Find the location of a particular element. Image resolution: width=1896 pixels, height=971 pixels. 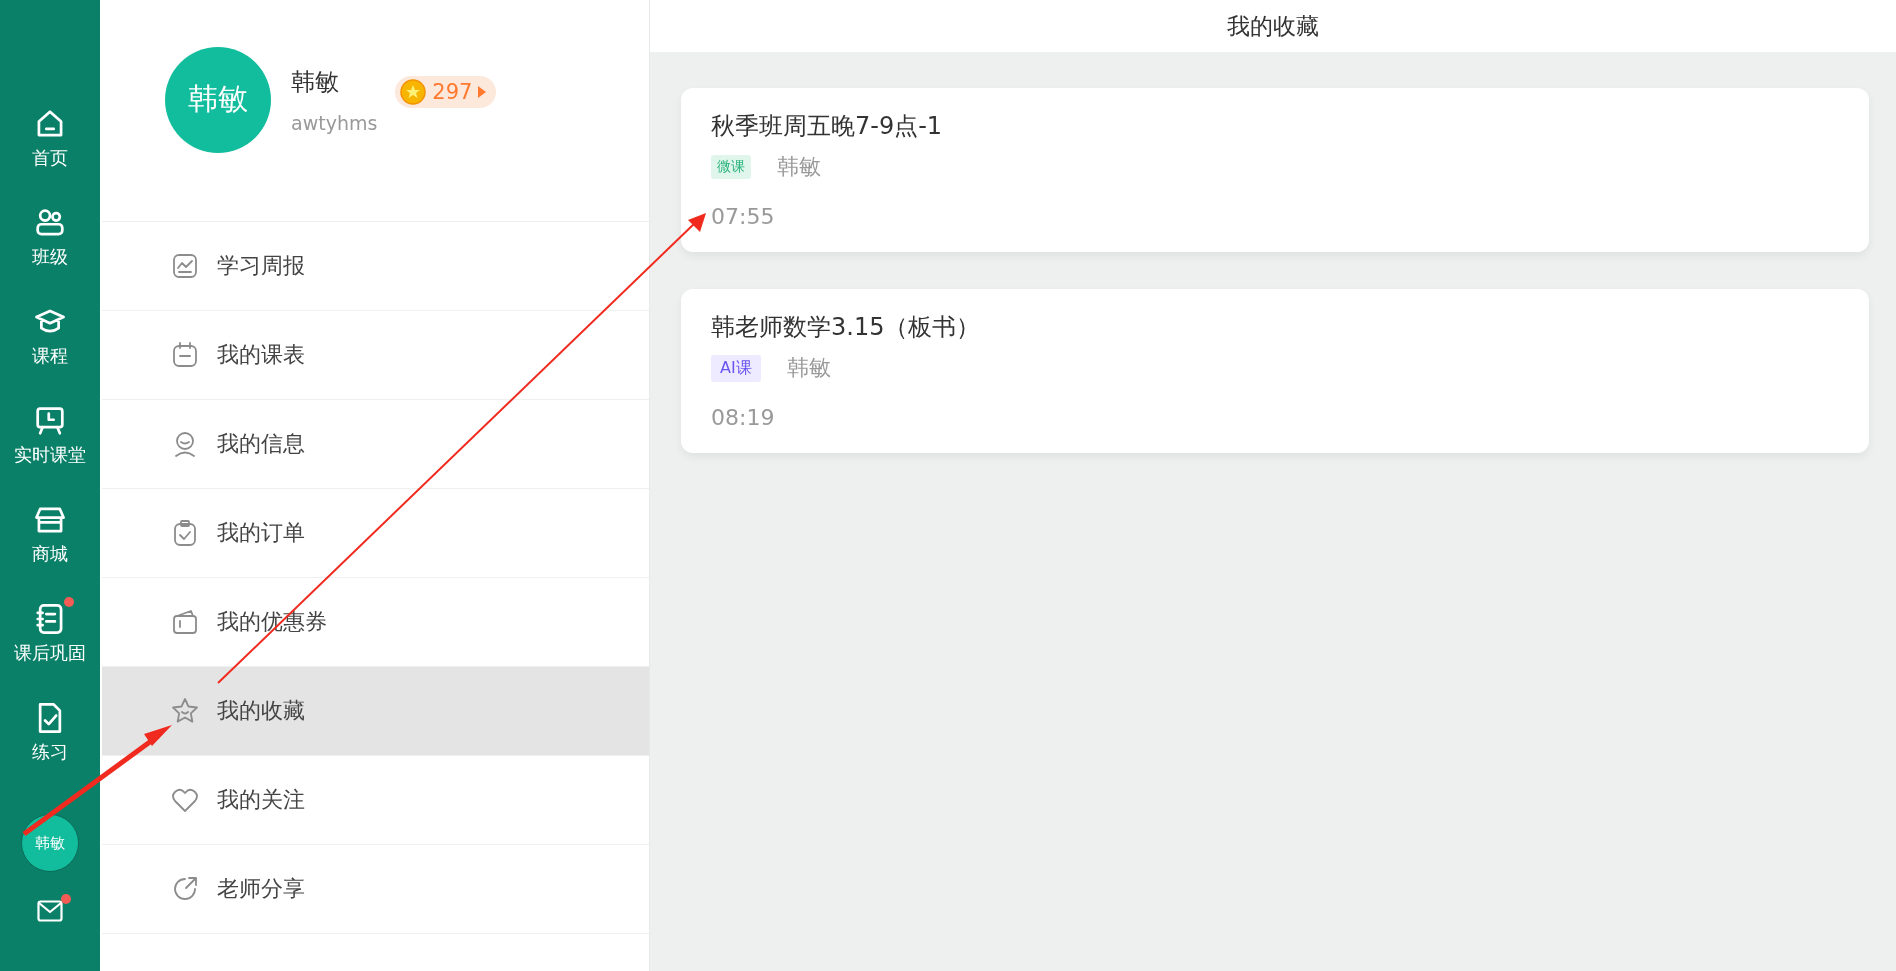

mail-icon is located at coordinates (50, 911).